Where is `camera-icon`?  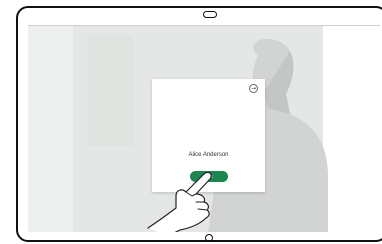
camera-icon is located at coordinates (210, 14).